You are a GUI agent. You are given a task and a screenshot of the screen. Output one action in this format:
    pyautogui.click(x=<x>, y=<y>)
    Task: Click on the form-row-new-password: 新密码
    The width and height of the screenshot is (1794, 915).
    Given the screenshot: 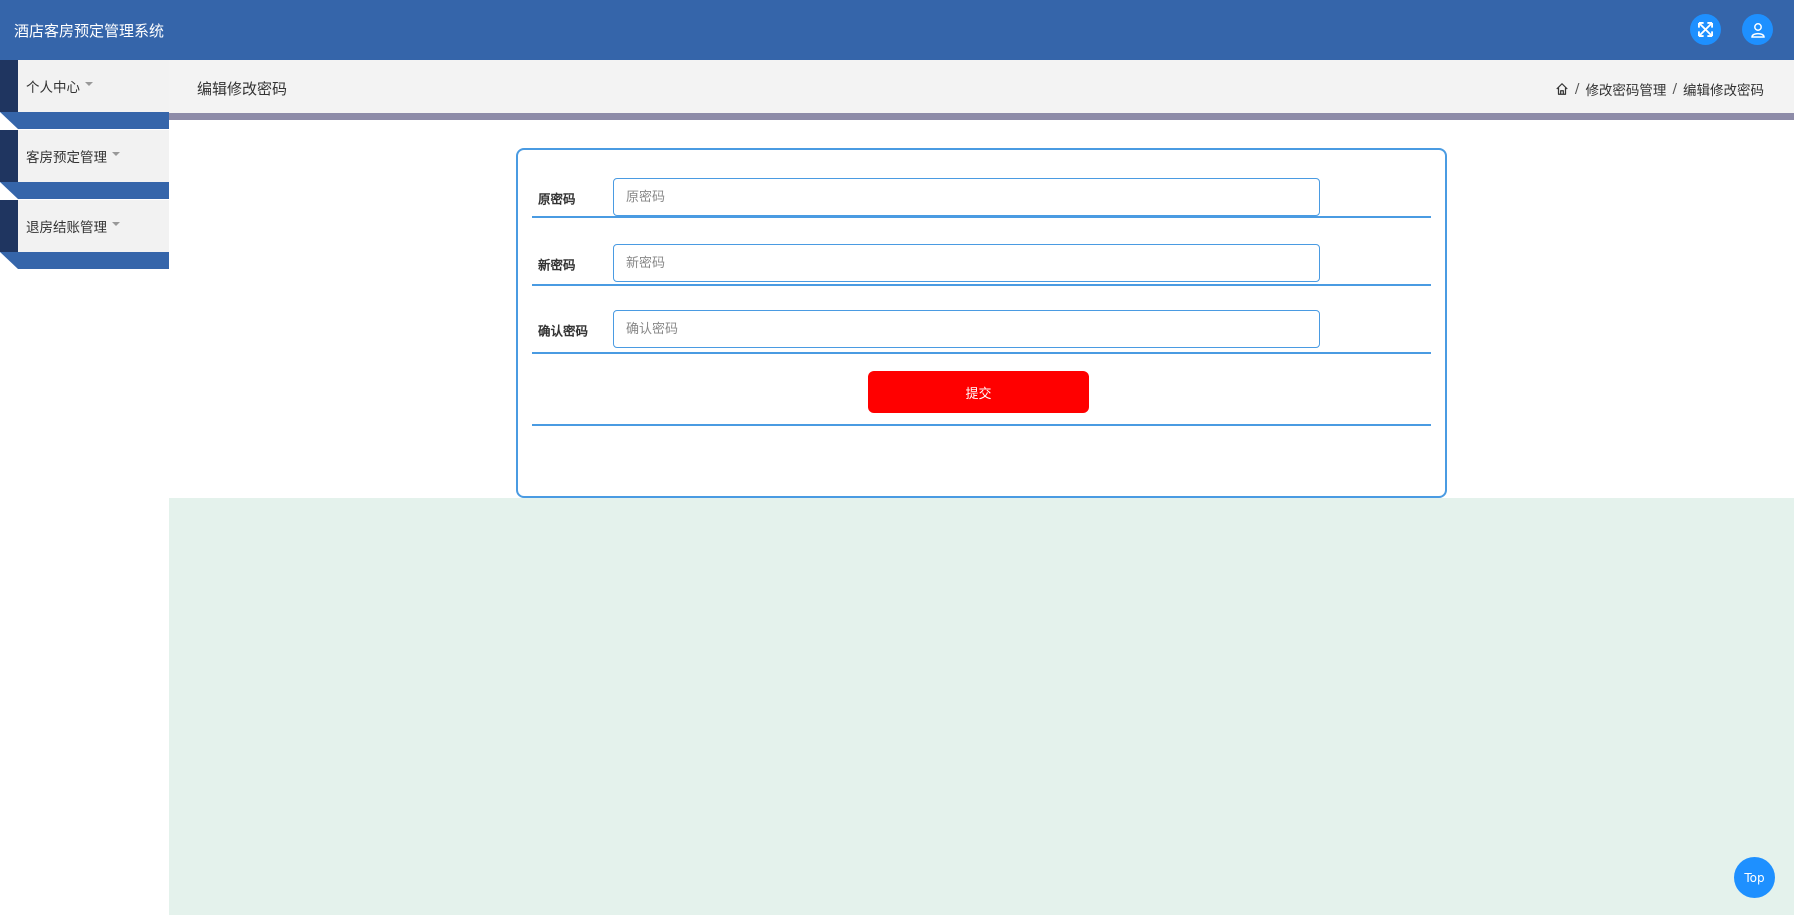 What is the action you would take?
    pyautogui.click(x=981, y=252)
    